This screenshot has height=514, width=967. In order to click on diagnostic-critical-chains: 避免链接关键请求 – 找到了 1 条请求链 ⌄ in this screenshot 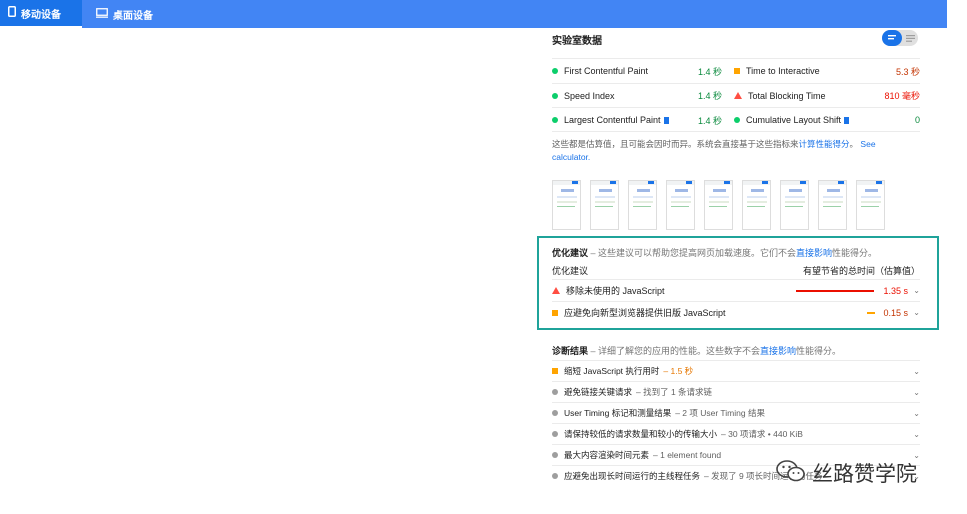, I will do `click(736, 391)`.